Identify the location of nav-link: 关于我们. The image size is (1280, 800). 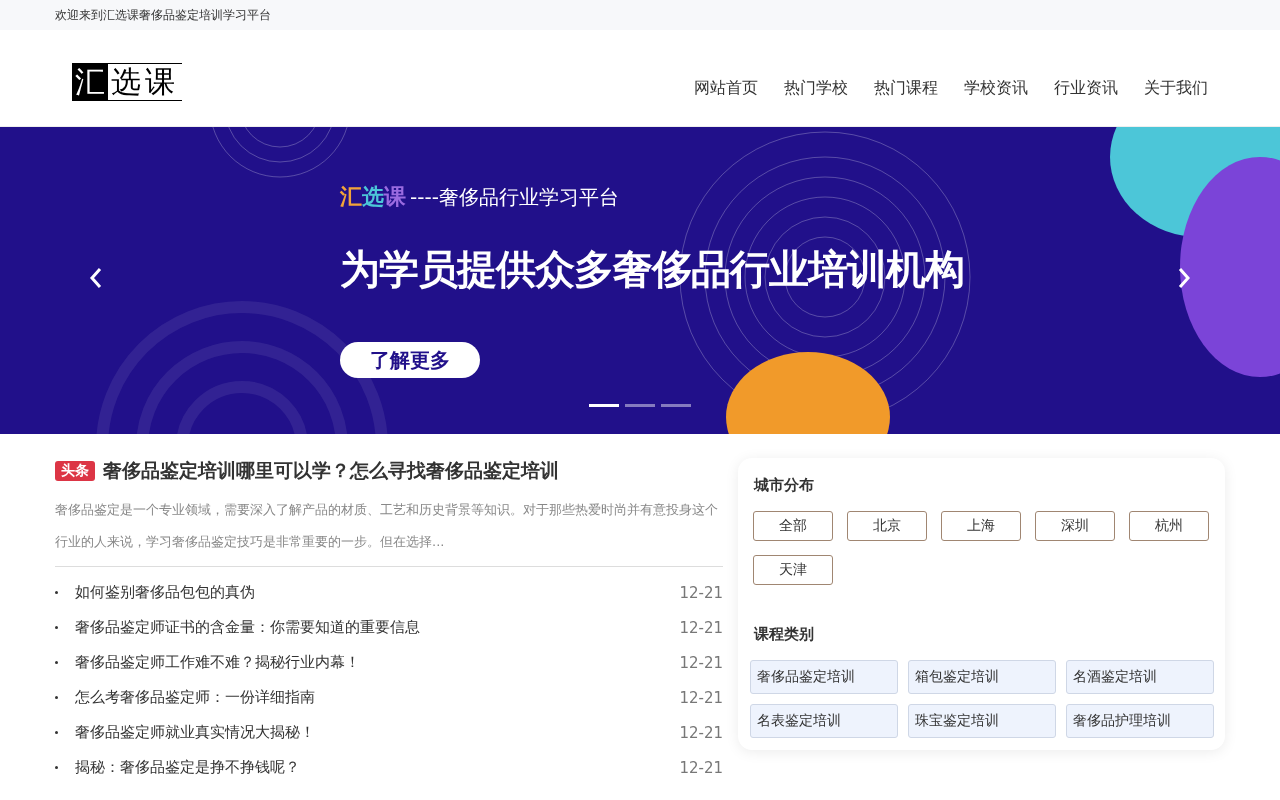
(1176, 88).